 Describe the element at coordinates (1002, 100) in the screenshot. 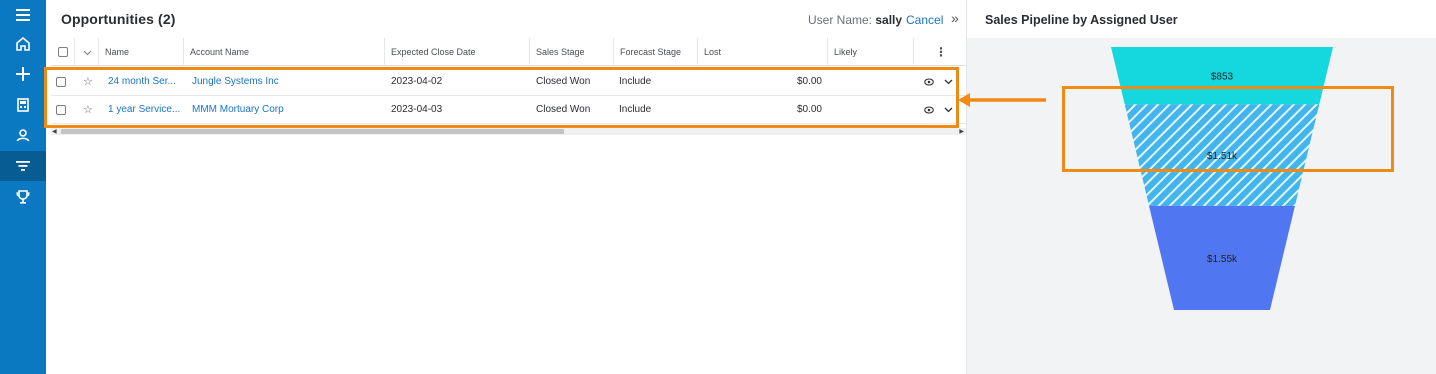

I see `annotation-arrow-icon` at that location.